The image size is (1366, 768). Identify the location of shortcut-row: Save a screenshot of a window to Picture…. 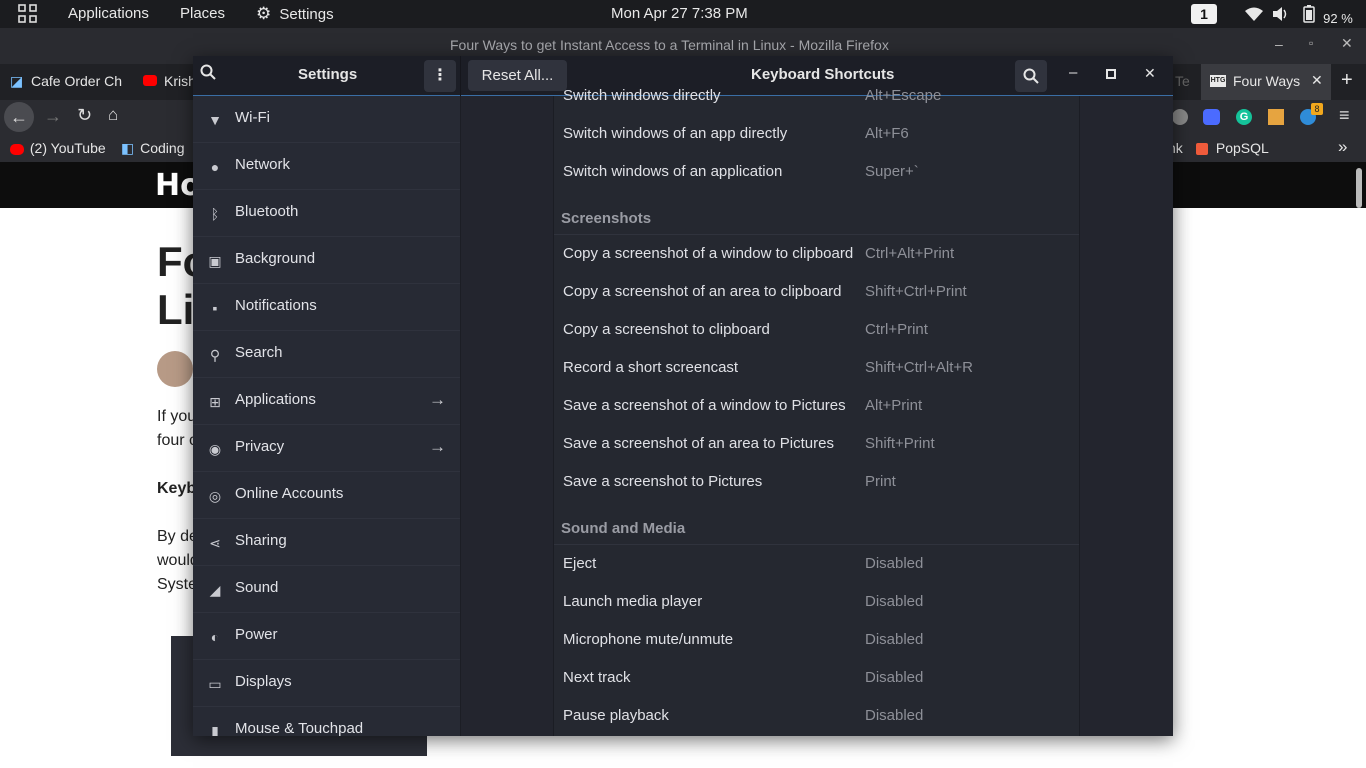
(816, 406).